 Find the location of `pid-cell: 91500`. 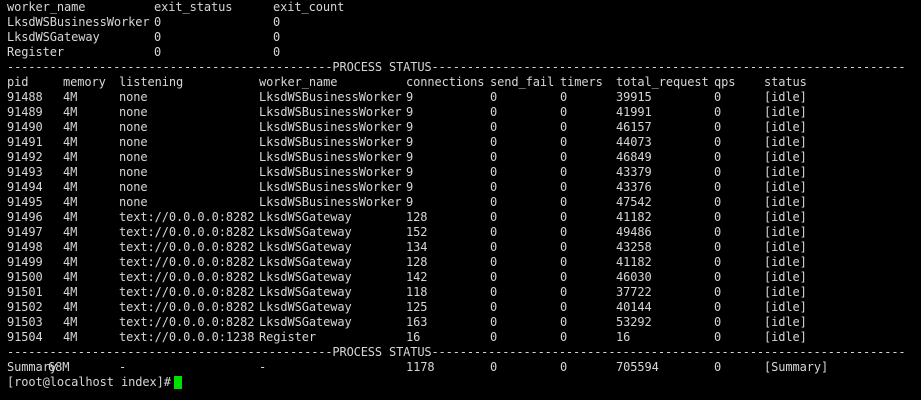

pid-cell: 91500 is located at coordinates (25, 277).